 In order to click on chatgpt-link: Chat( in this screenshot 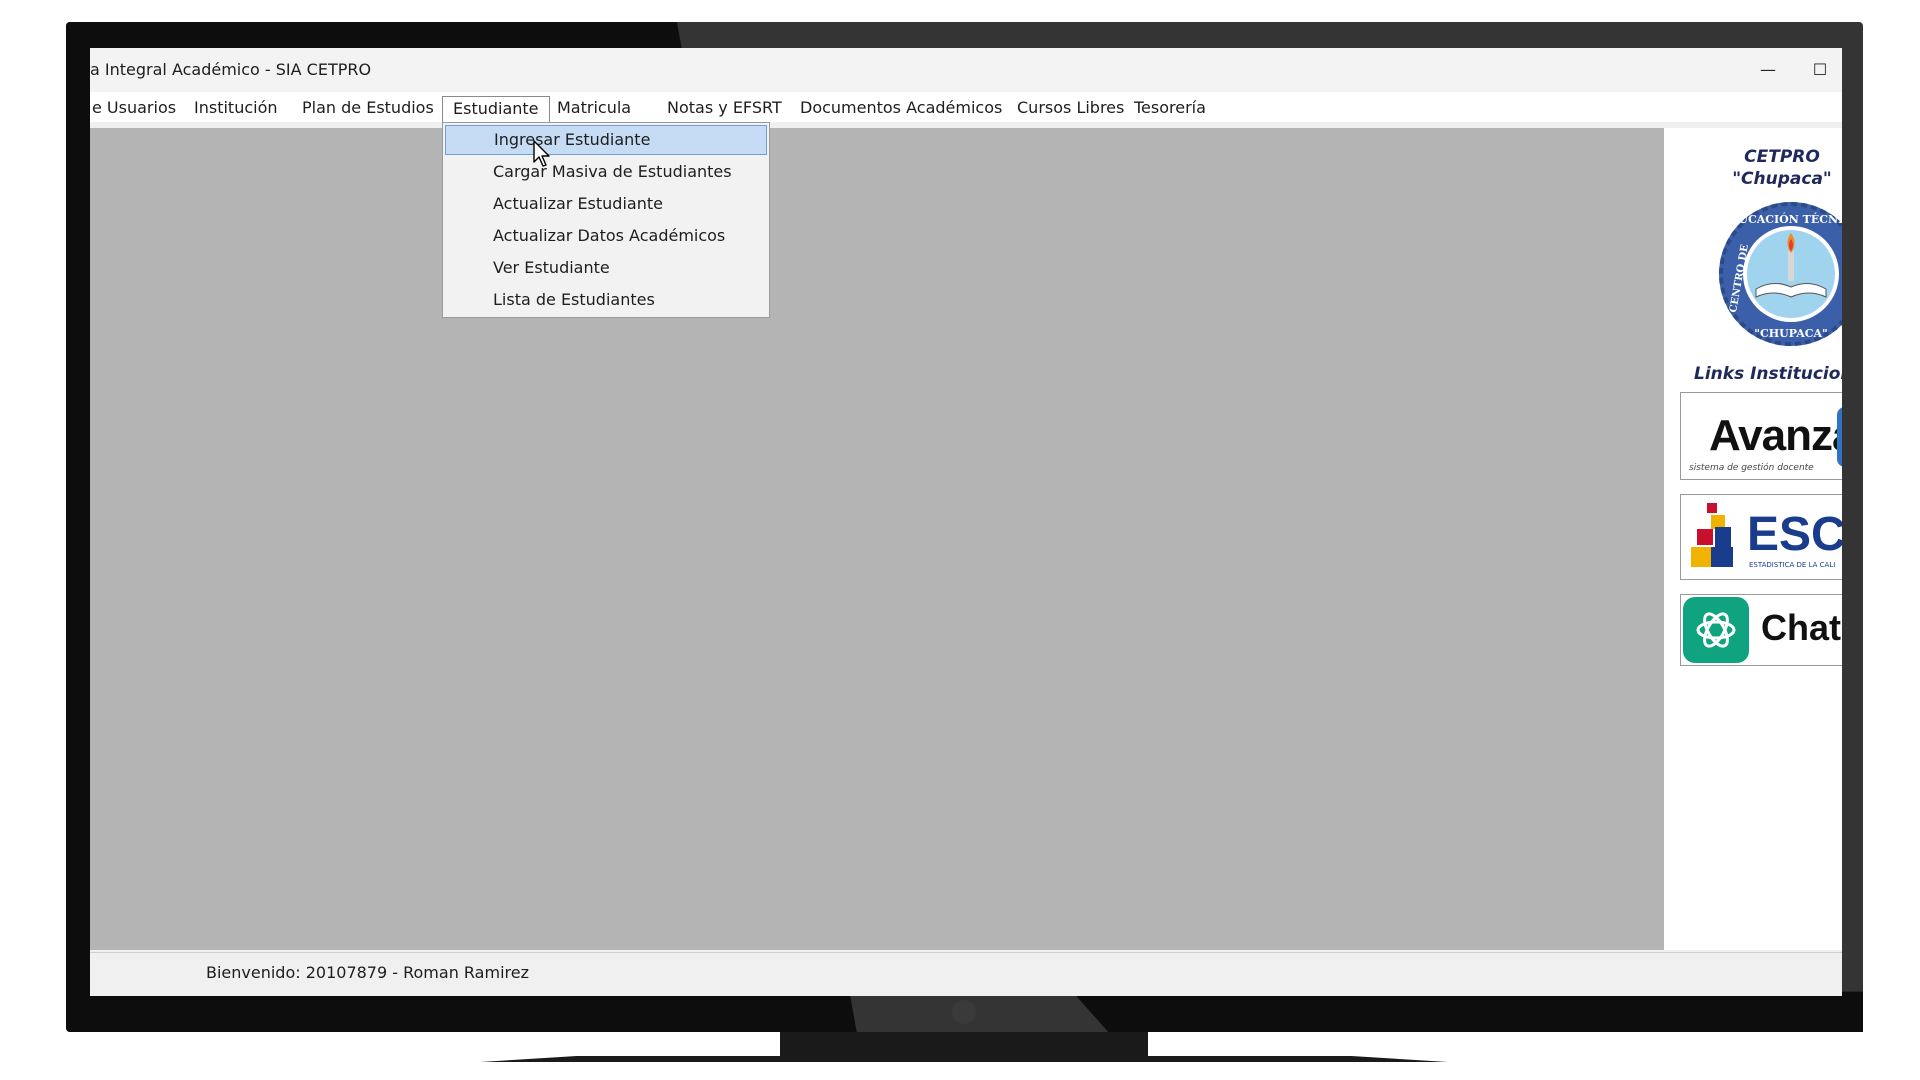, I will do `click(1761, 630)`.